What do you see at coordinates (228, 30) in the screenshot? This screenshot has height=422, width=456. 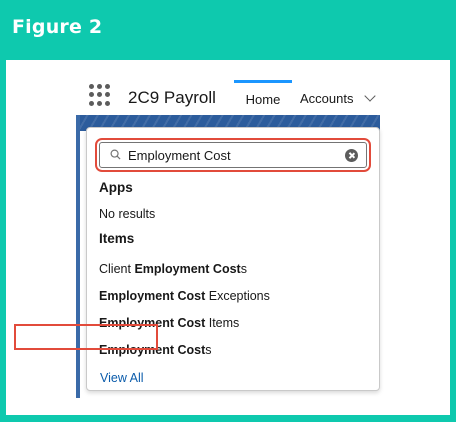 I see `figure-header: Figure 2` at bounding box center [228, 30].